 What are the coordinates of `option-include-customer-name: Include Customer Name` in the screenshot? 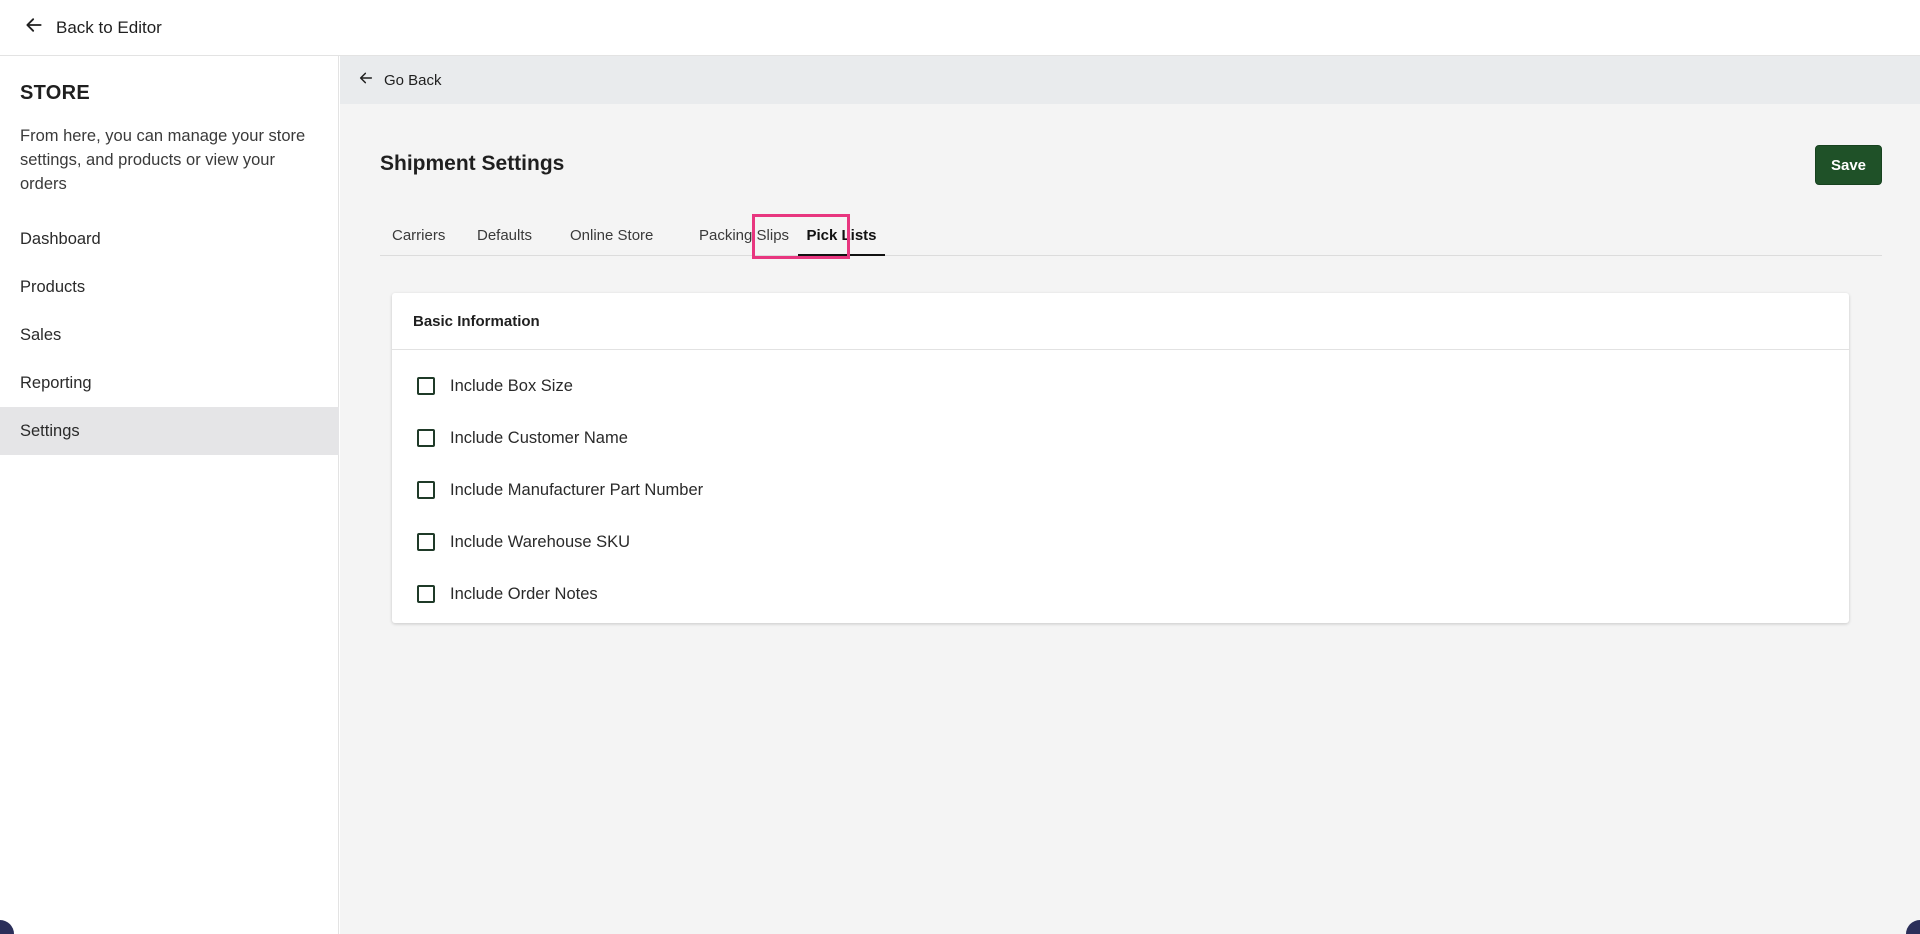 It's located at (1120, 438).